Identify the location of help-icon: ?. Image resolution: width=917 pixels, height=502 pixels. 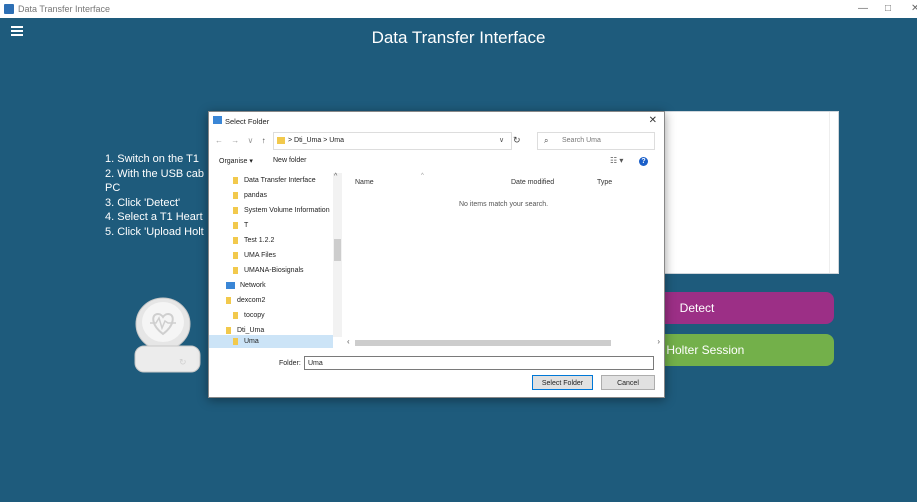
(643, 161).